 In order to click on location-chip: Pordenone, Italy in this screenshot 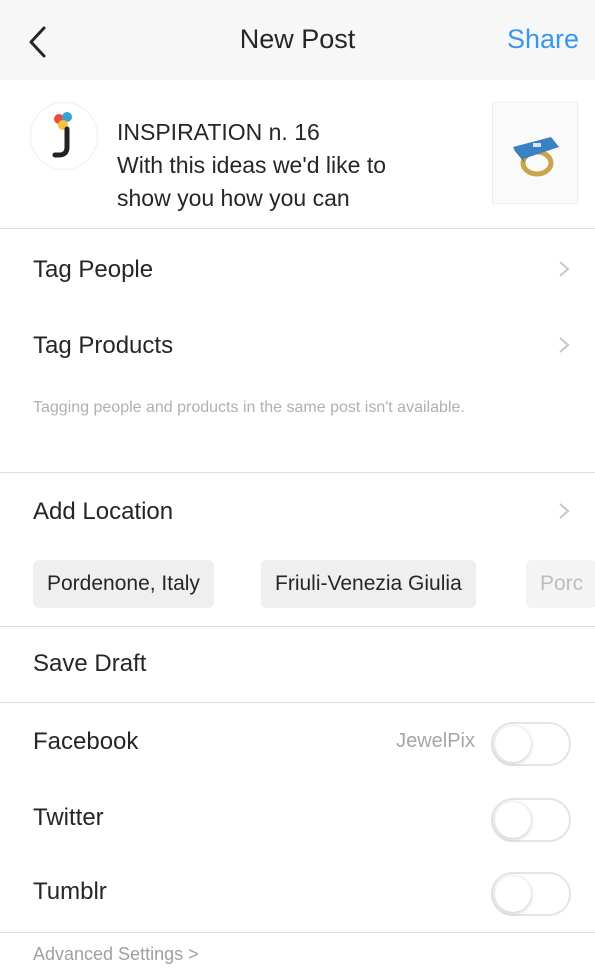, I will do `click(123, 584)`.